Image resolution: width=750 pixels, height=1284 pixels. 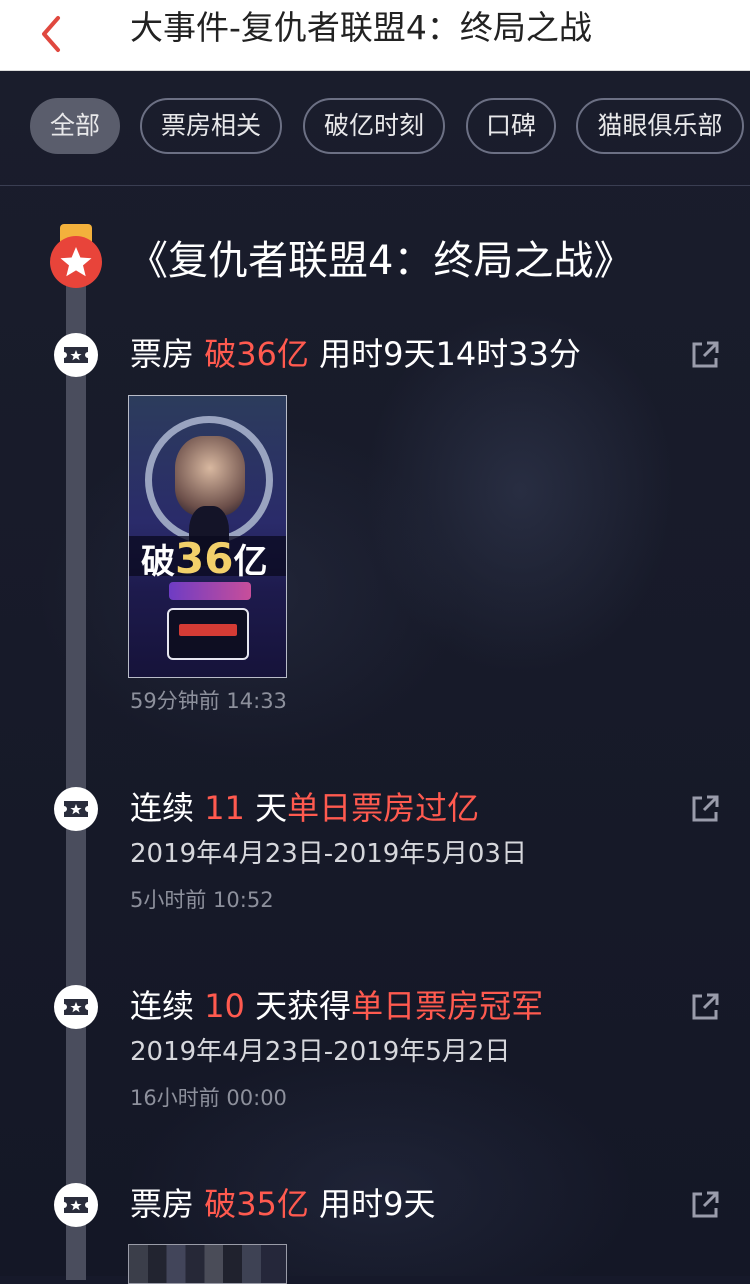 I want to click on star-icon, so click(x=76, y=262).